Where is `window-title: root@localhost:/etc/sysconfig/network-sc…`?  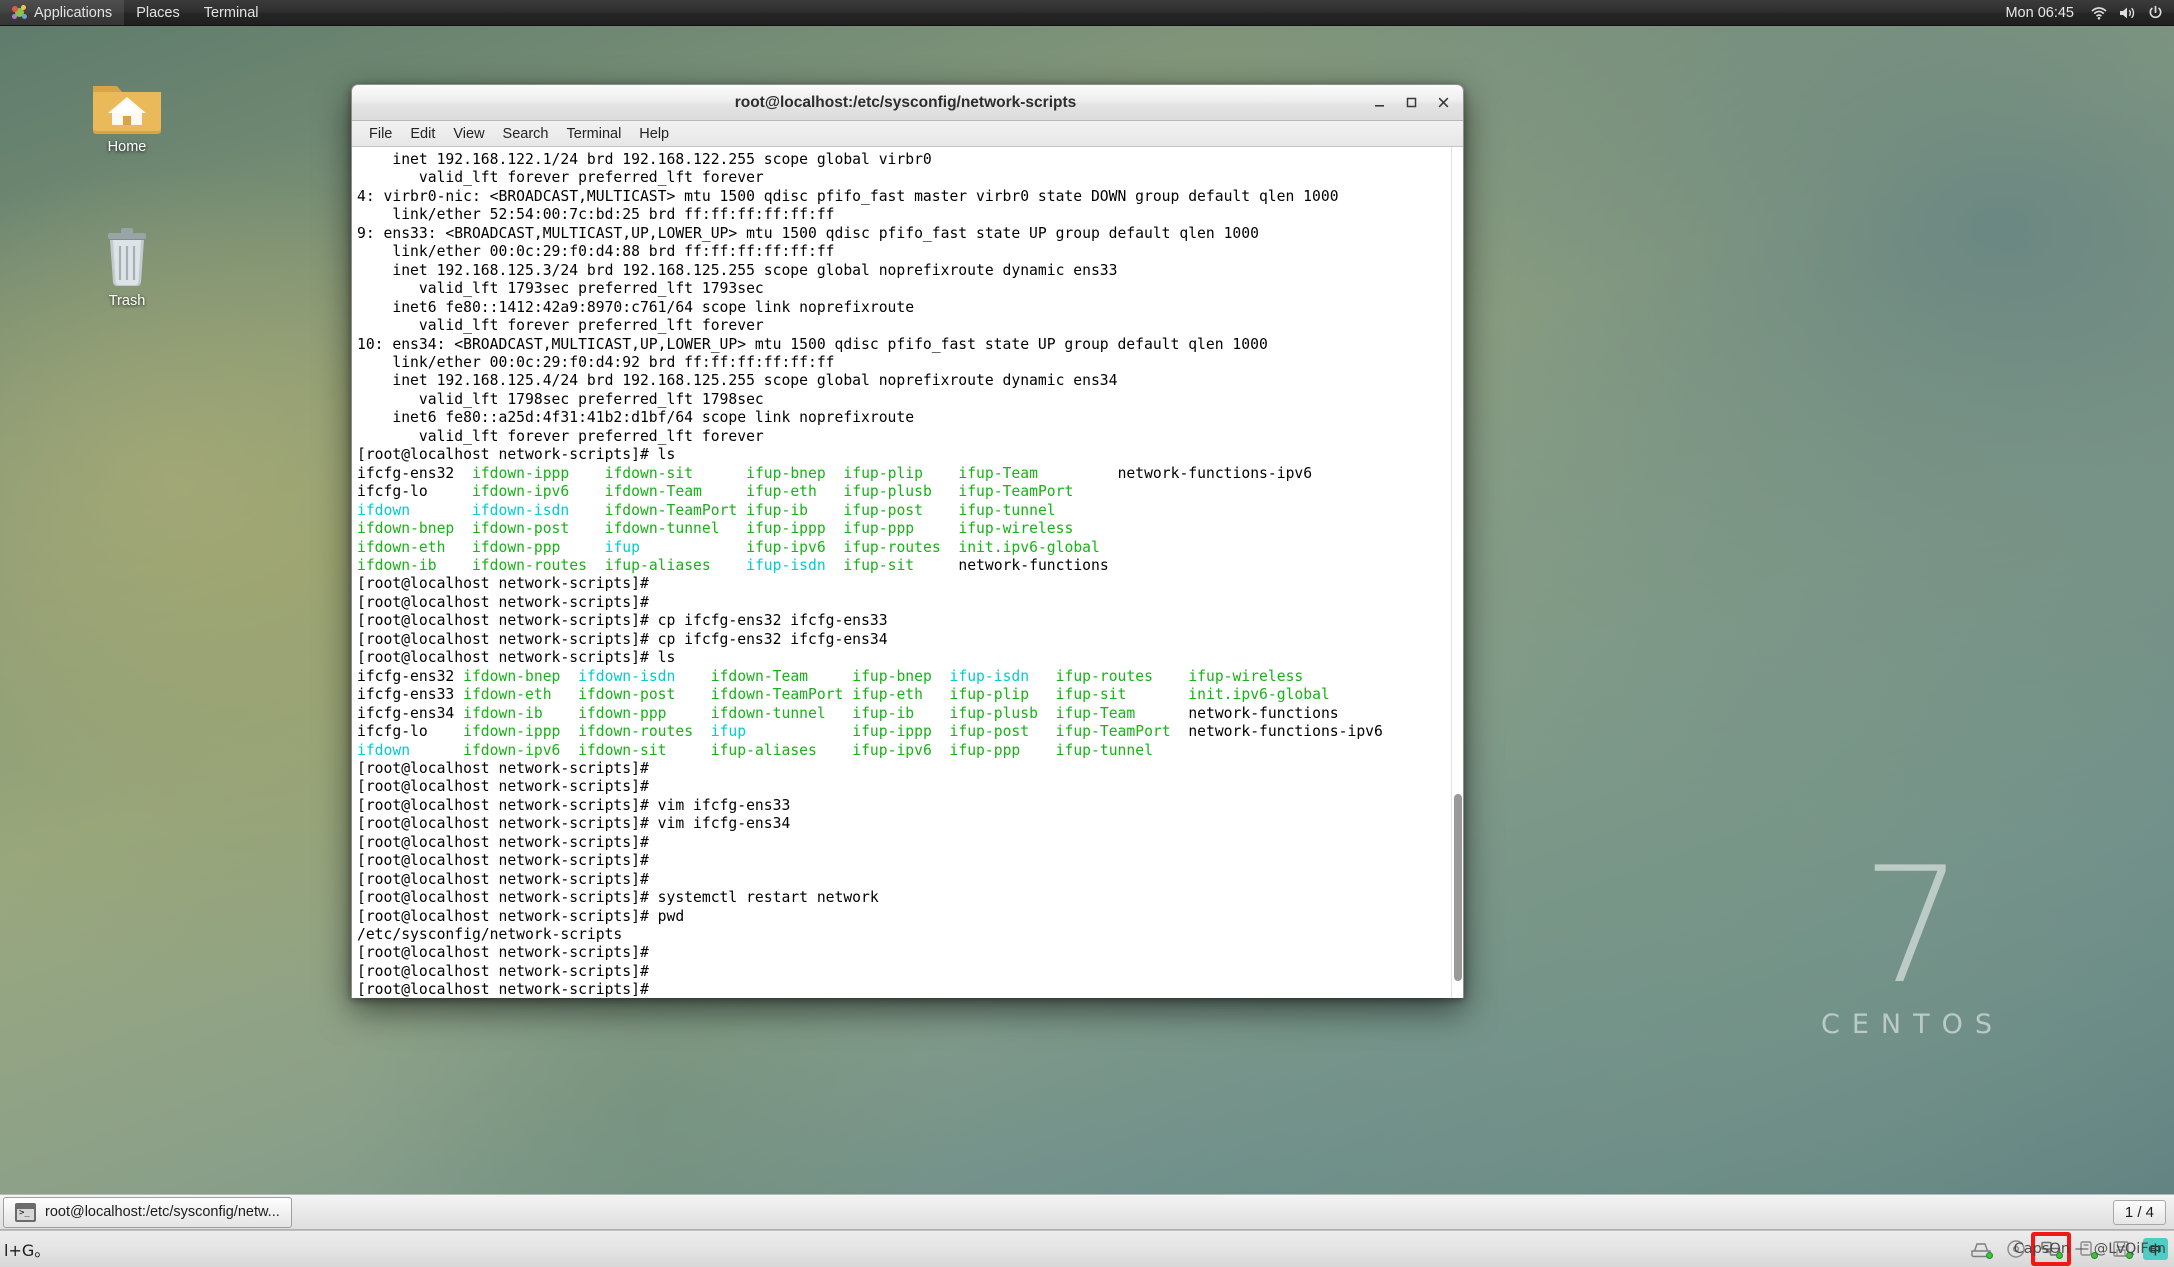 window-title: root@localhost:/etc/sysconfig/network-sc… is located at coordinates (905, 102).